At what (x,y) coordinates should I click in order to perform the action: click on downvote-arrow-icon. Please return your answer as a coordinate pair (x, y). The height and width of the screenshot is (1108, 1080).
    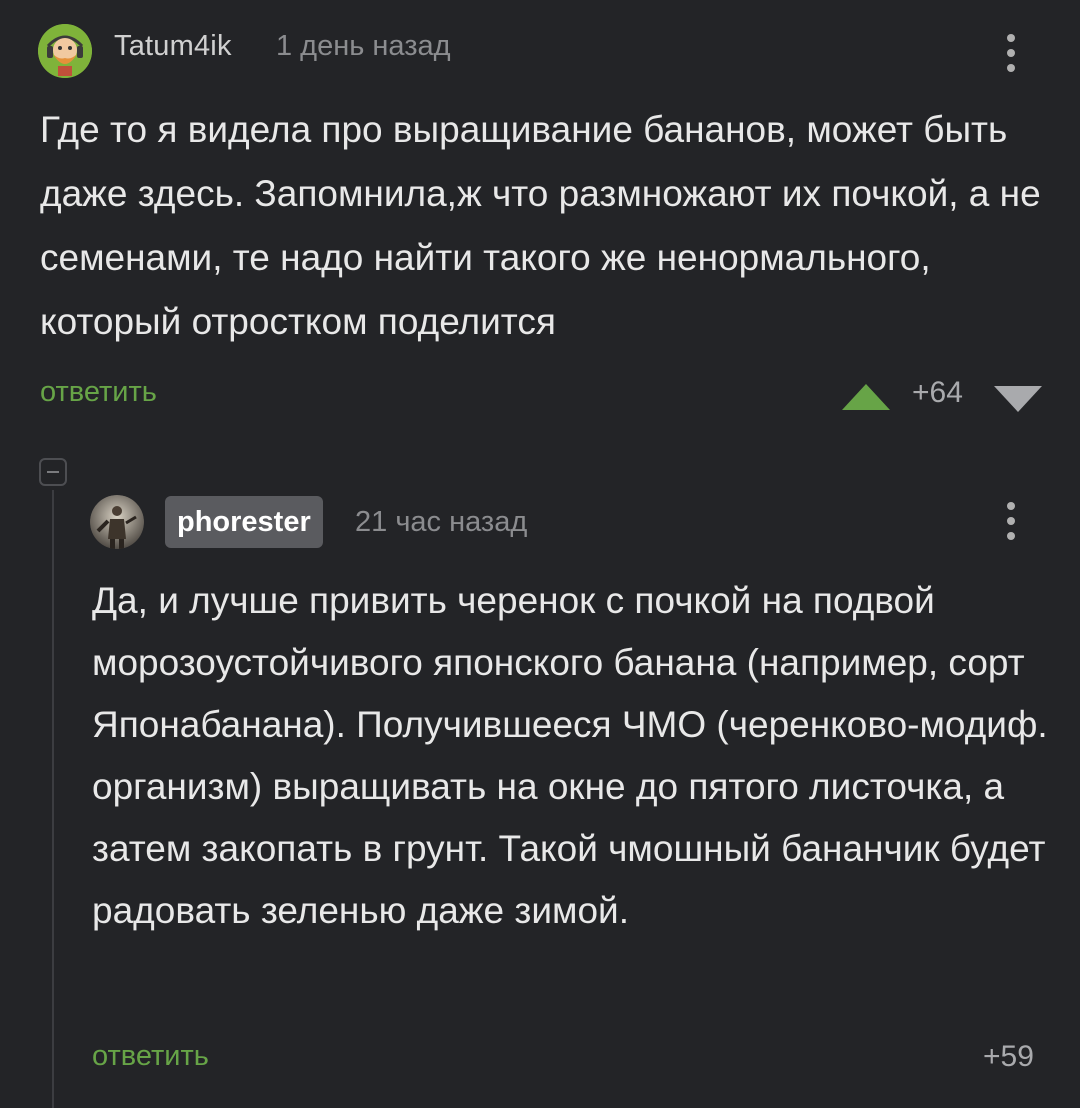
    Looking at the image, I should click on (1018, 399).